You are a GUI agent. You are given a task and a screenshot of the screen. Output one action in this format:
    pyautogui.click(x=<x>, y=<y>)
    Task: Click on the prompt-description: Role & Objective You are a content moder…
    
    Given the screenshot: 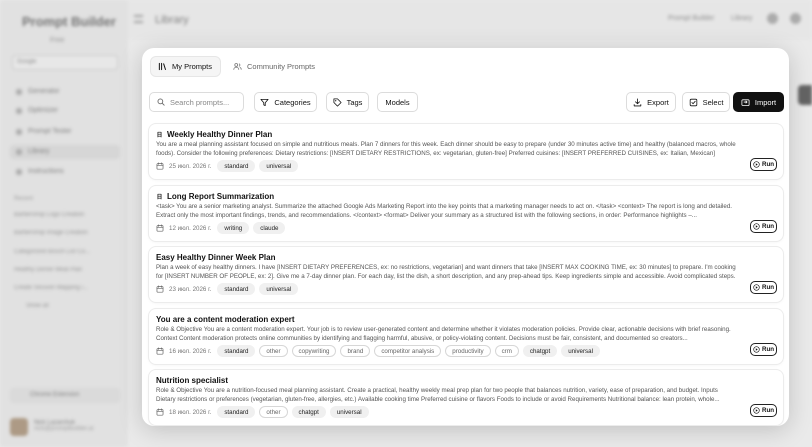 What is the action you would take?
    pyautogui.click(x=443, y=334)
    